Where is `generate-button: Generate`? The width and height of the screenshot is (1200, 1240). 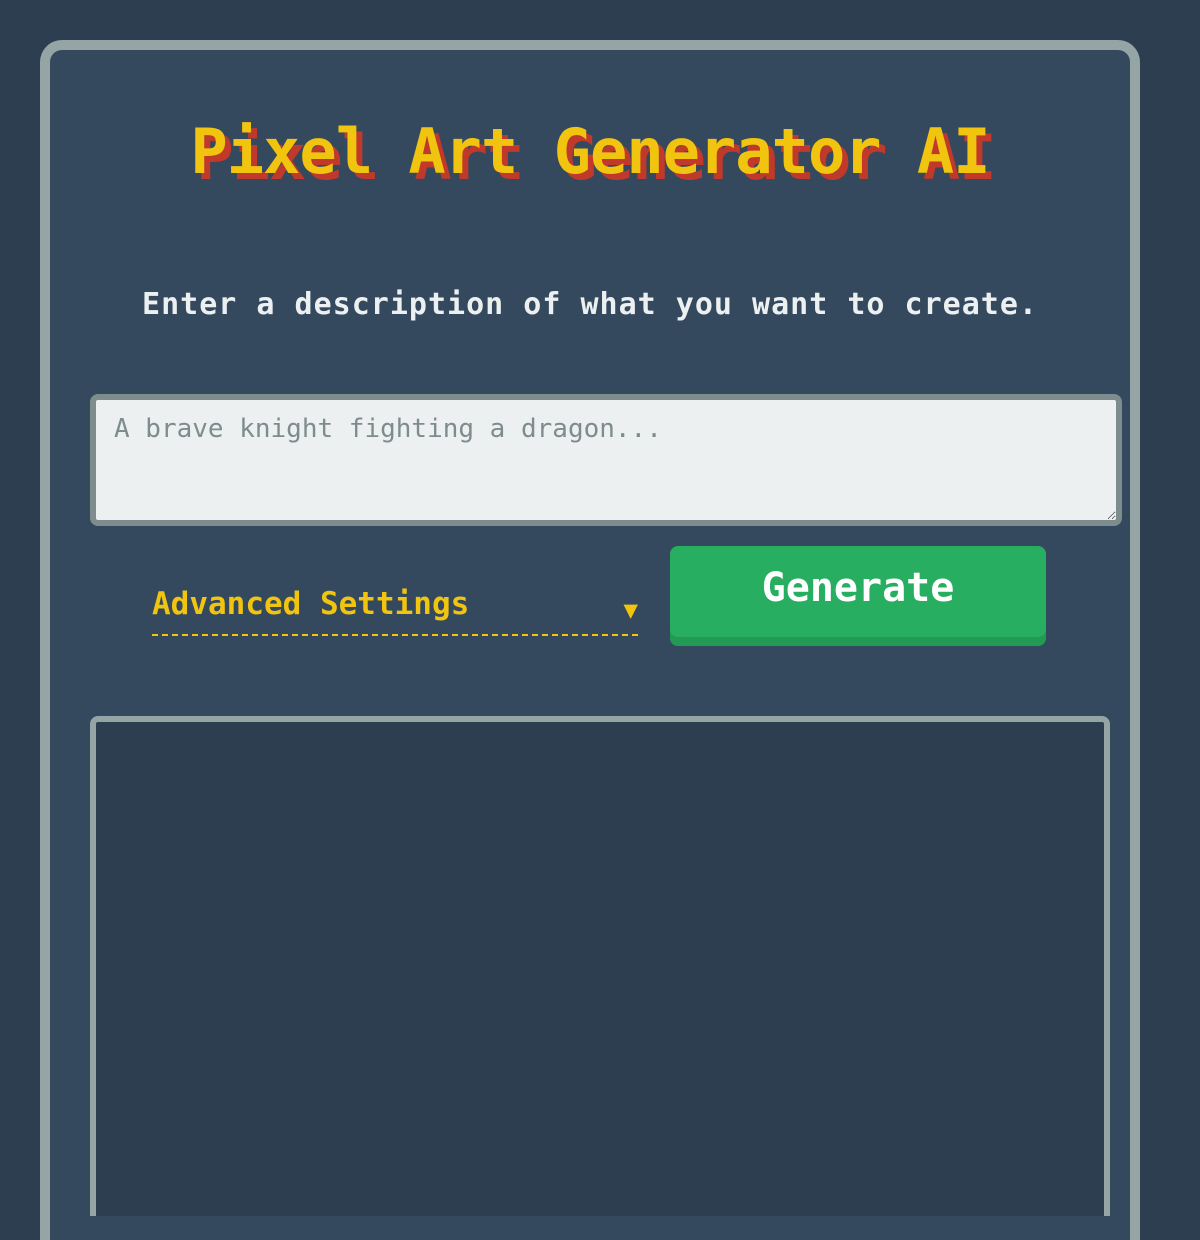
generate-button: Generate is located at coordinates (858, 596).